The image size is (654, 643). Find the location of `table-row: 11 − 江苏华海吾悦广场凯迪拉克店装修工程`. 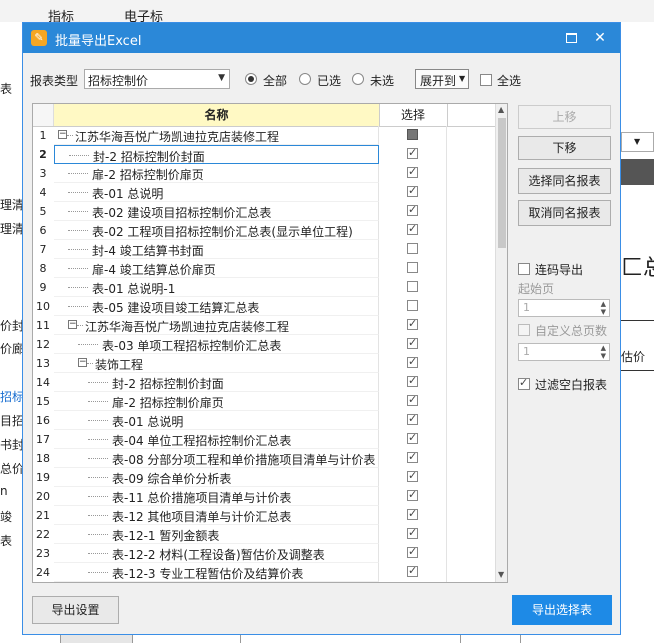

table-row: 11 − 江苏华海吾悦广场凯迪拉克店装修工程 is located at coordinates (264, 325).